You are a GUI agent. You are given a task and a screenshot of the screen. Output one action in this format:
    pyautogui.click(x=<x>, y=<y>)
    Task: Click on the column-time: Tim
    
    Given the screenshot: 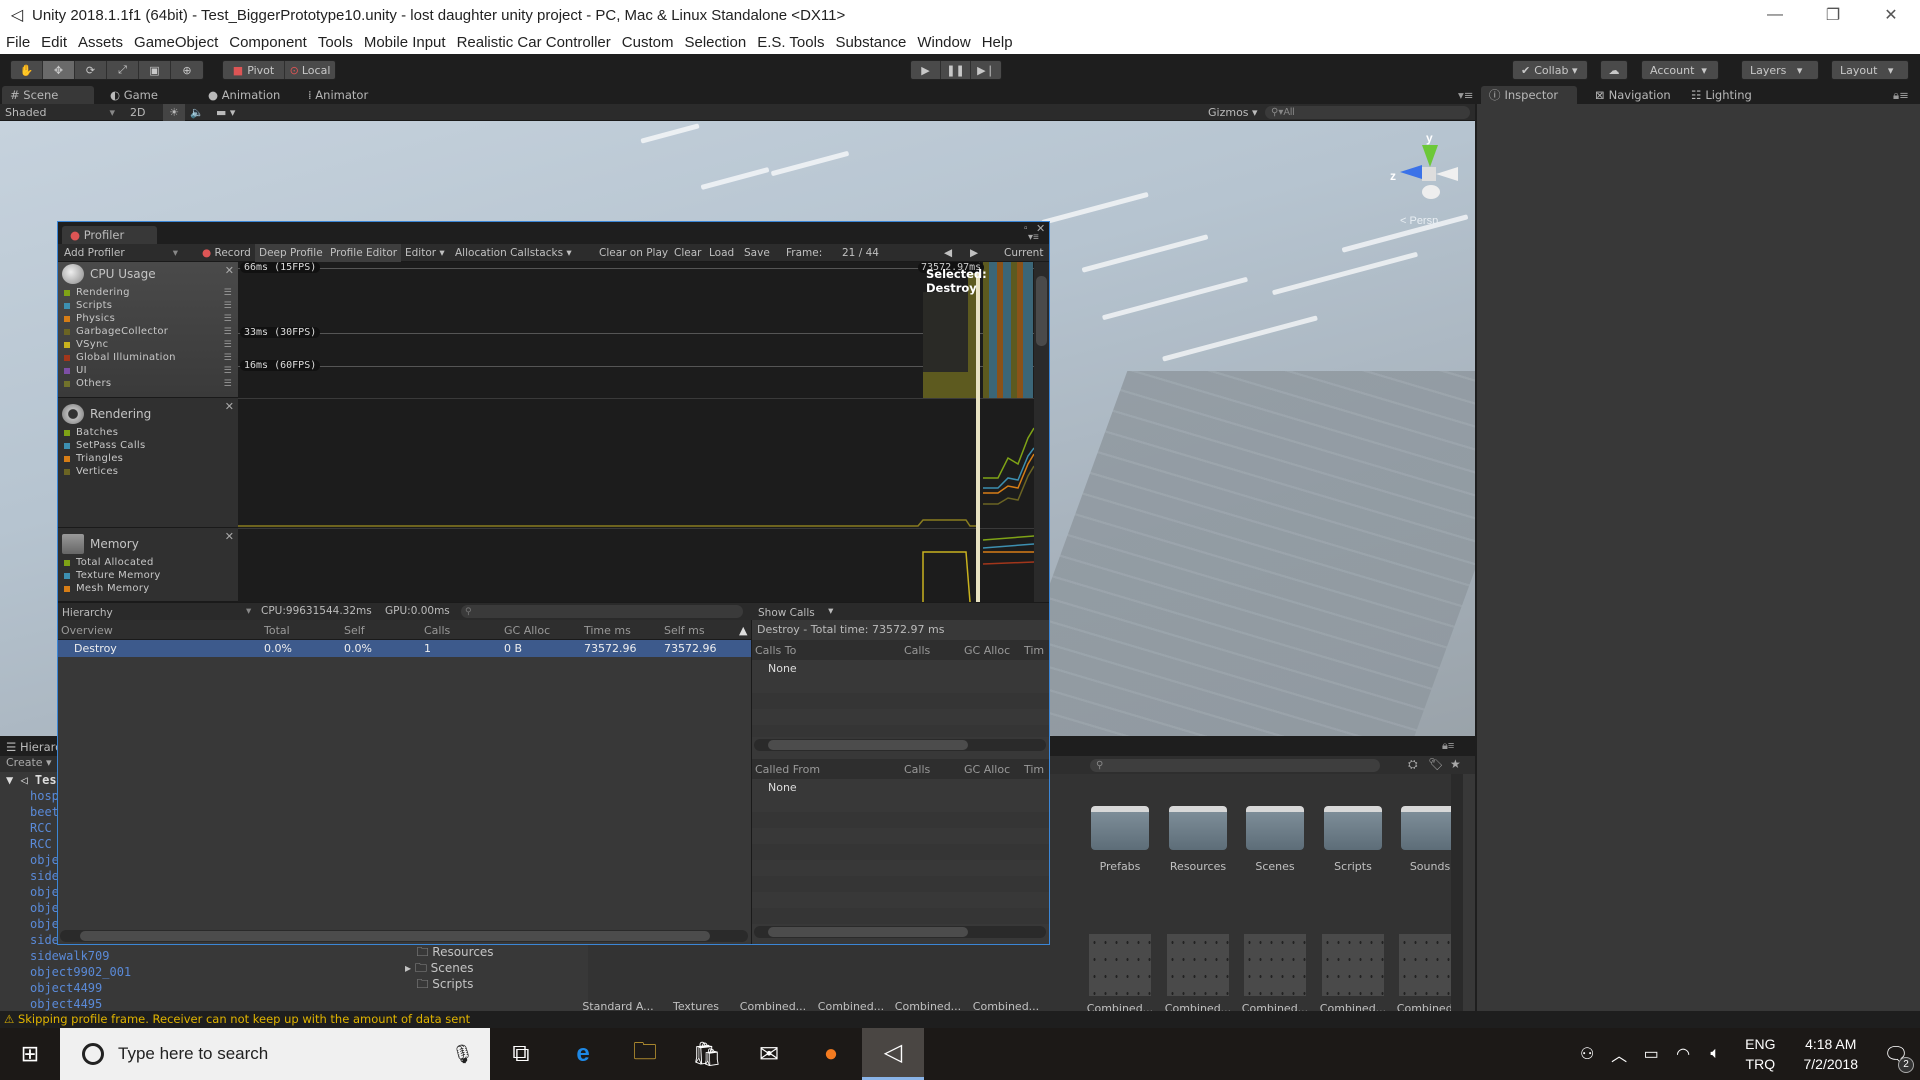 What is the action you would take?
    pyautogui.click(x=1034, y=650)
    